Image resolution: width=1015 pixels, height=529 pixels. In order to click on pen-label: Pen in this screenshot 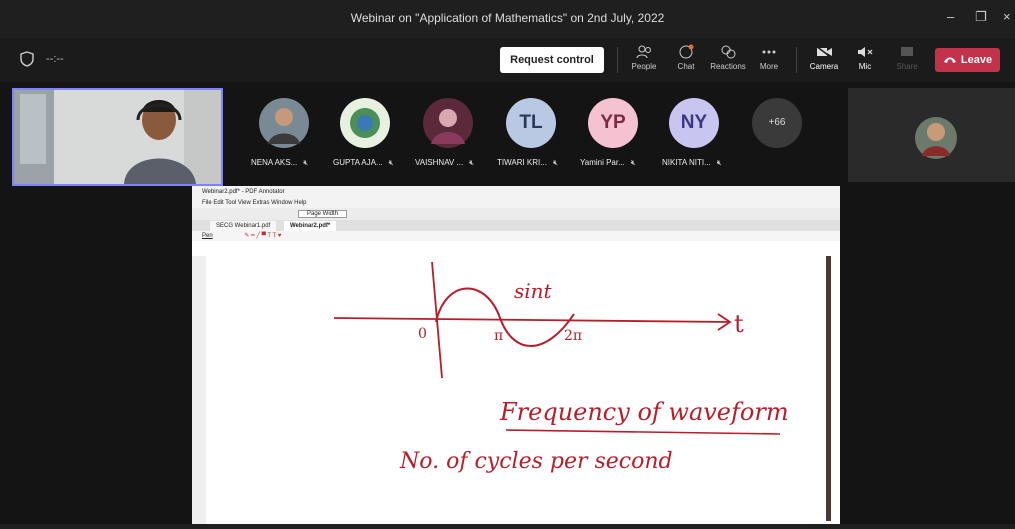, I will do `click(207, 236)`.